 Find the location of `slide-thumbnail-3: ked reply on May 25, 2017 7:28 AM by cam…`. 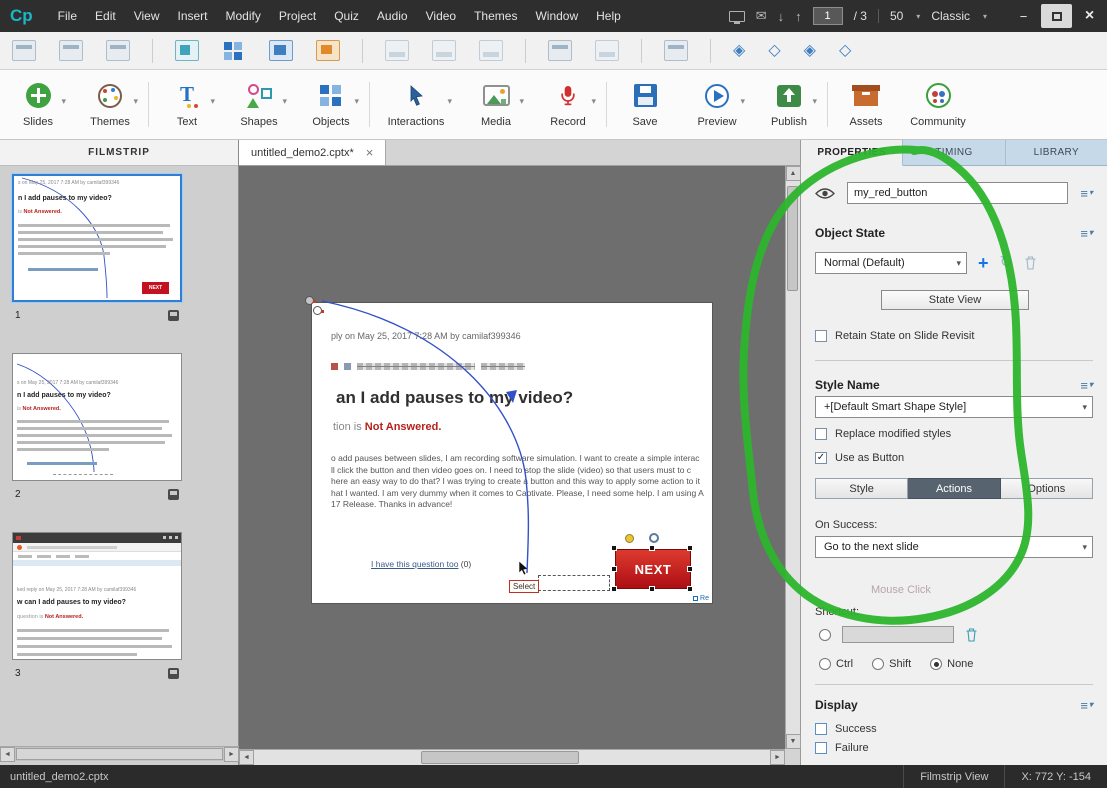

slide-thumbnail-3: ked reply on May 25, 2017 7:28 AM by cam… is located at coordinates (97, 596).